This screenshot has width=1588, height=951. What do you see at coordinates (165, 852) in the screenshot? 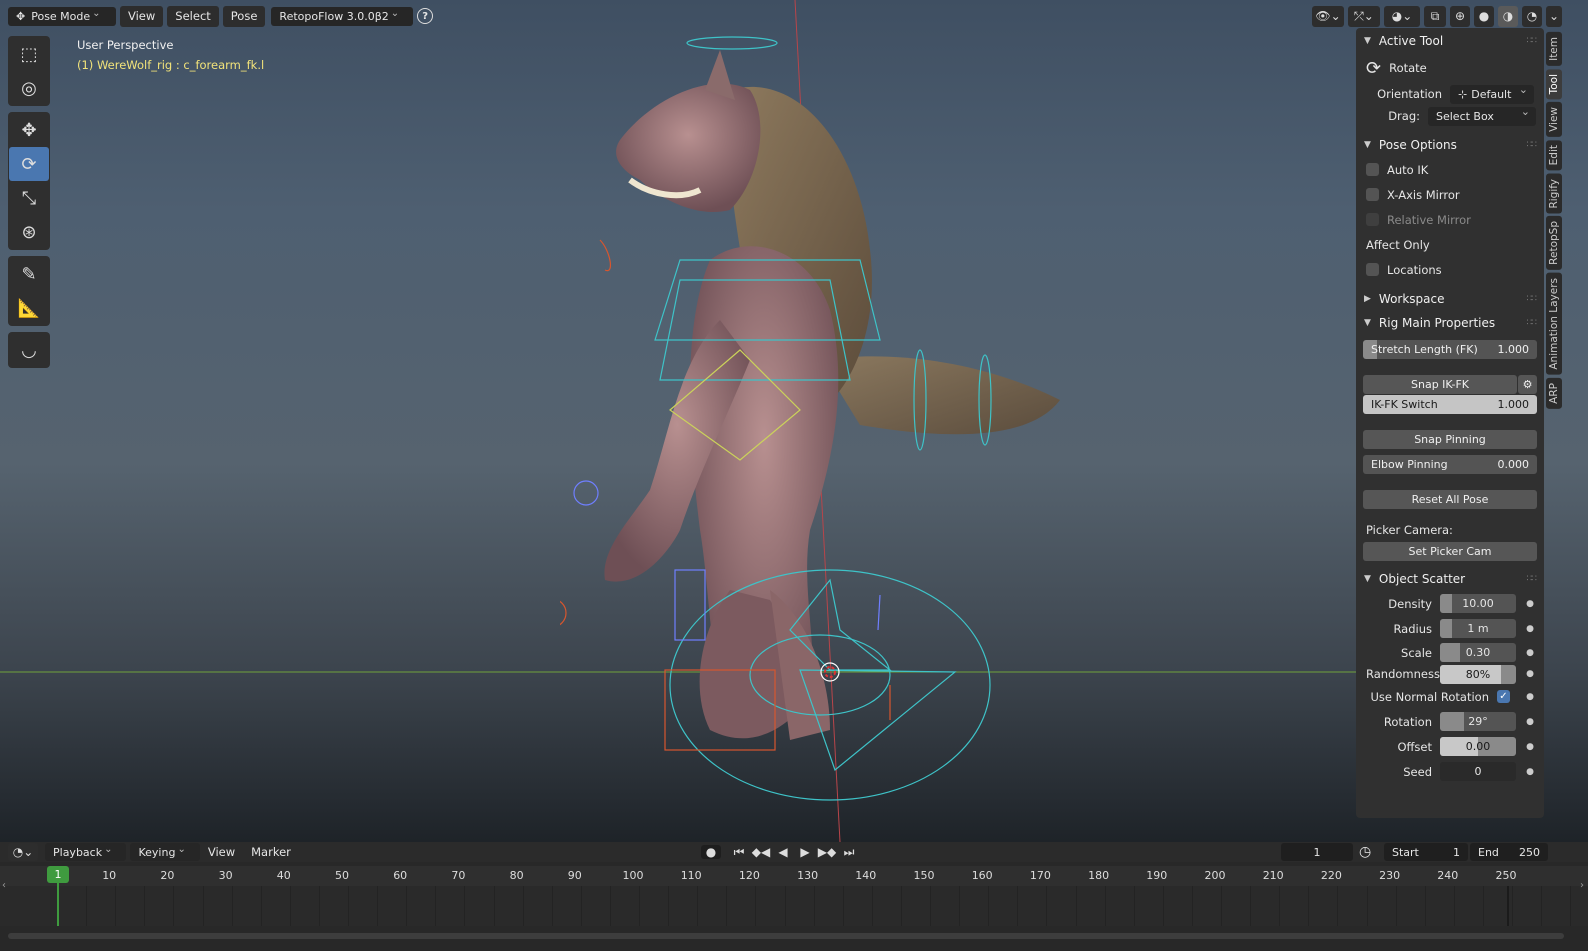
I see `keying-menu: Keying` at bounding box center [165, 852].